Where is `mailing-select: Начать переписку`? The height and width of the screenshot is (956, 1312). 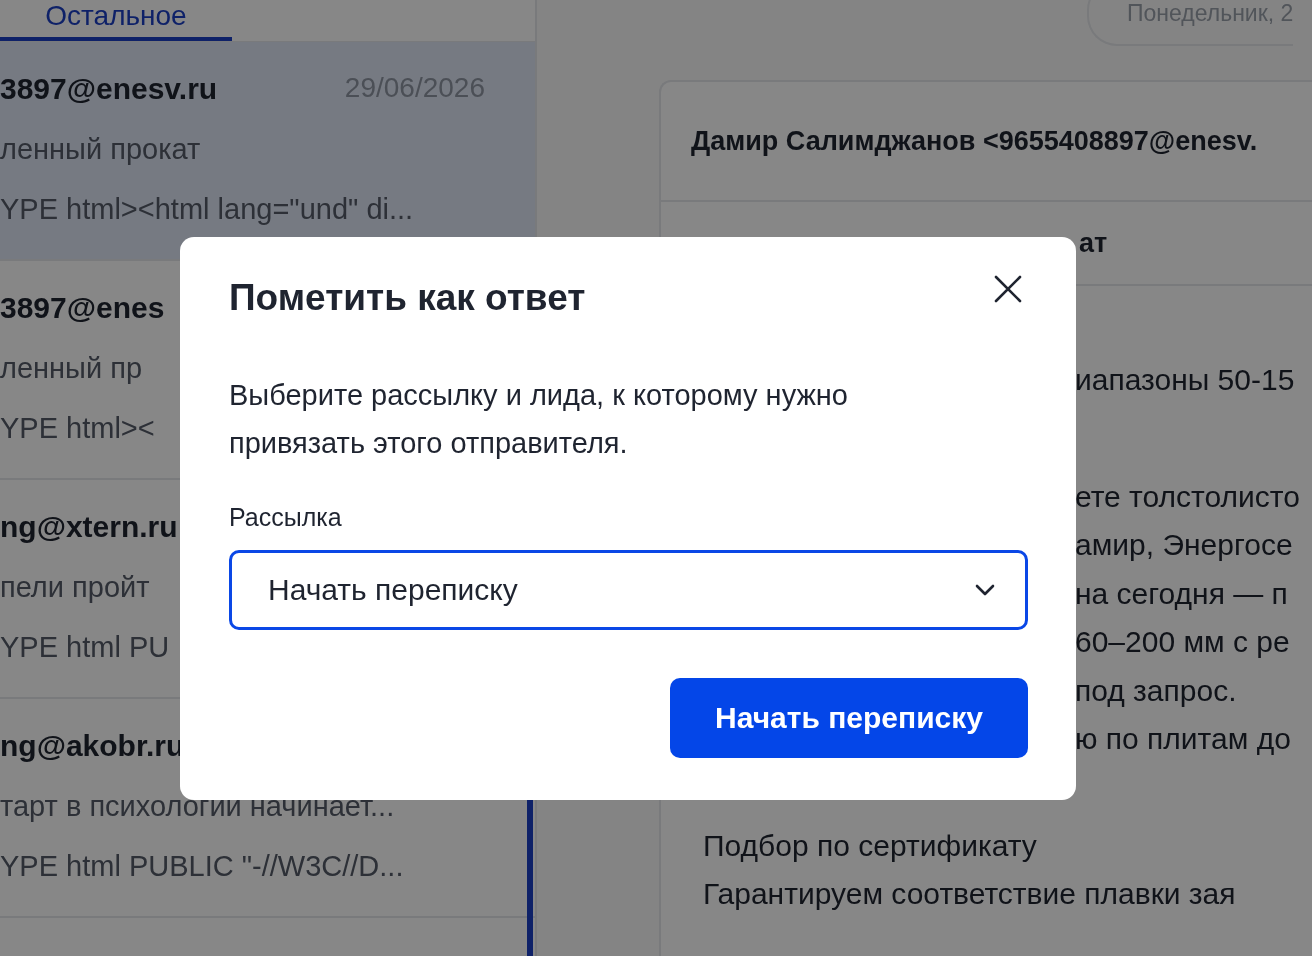
mailing-select: Начать переписку is located at coordinates (628, 590).